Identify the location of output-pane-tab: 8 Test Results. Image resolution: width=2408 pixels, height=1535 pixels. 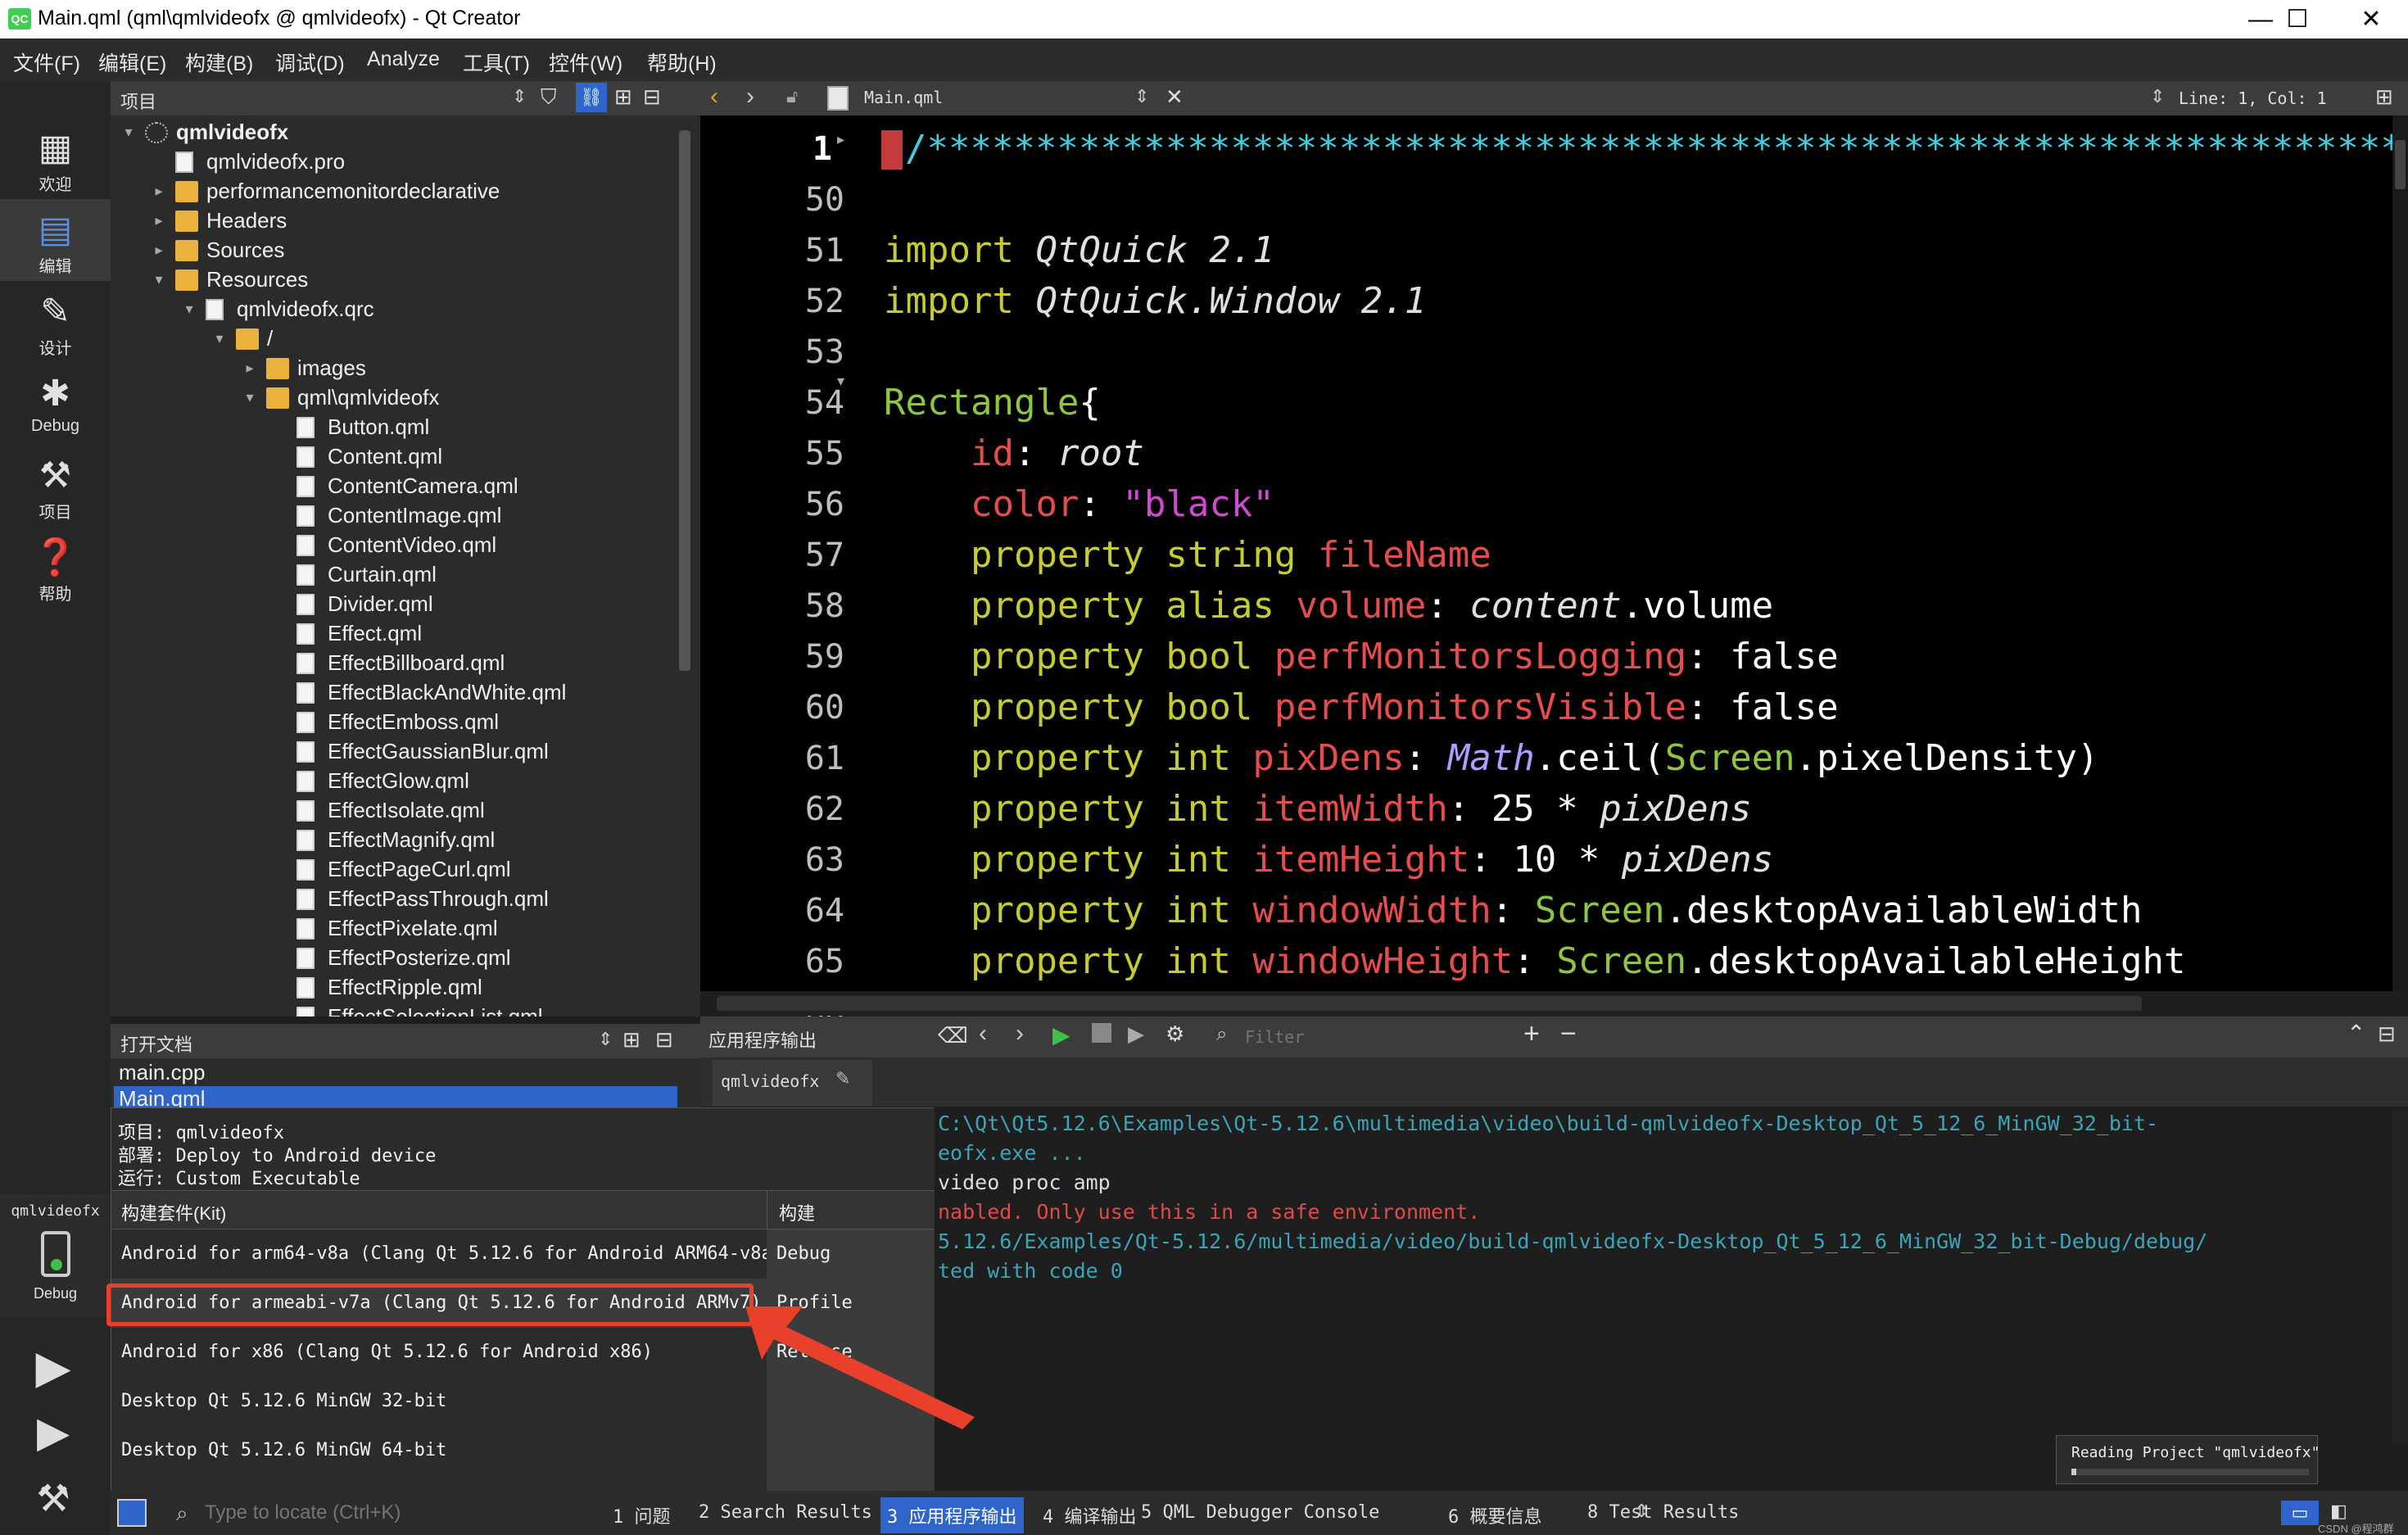
(1663, 1513).